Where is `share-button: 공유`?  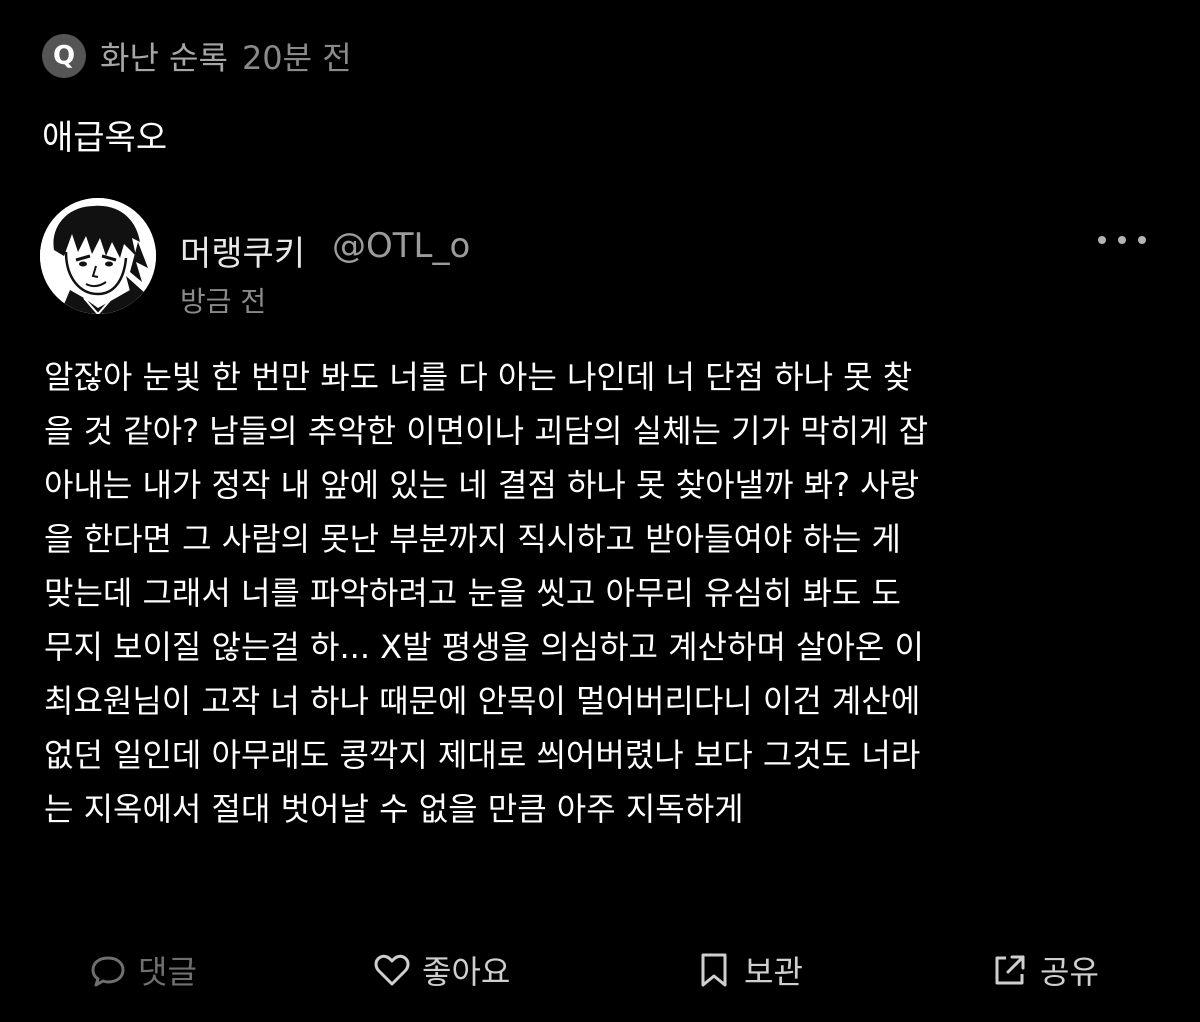
share-button: 공유 is located at coordinates (1044, 970).